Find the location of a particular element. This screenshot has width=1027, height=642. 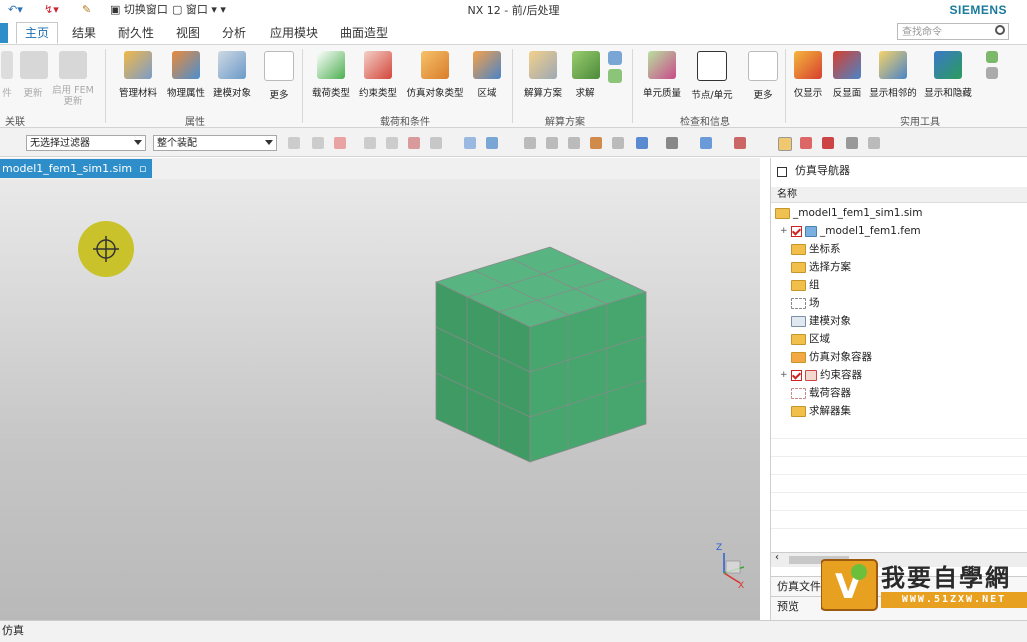

shaded-view-icon is located at coordinates (470, 143).